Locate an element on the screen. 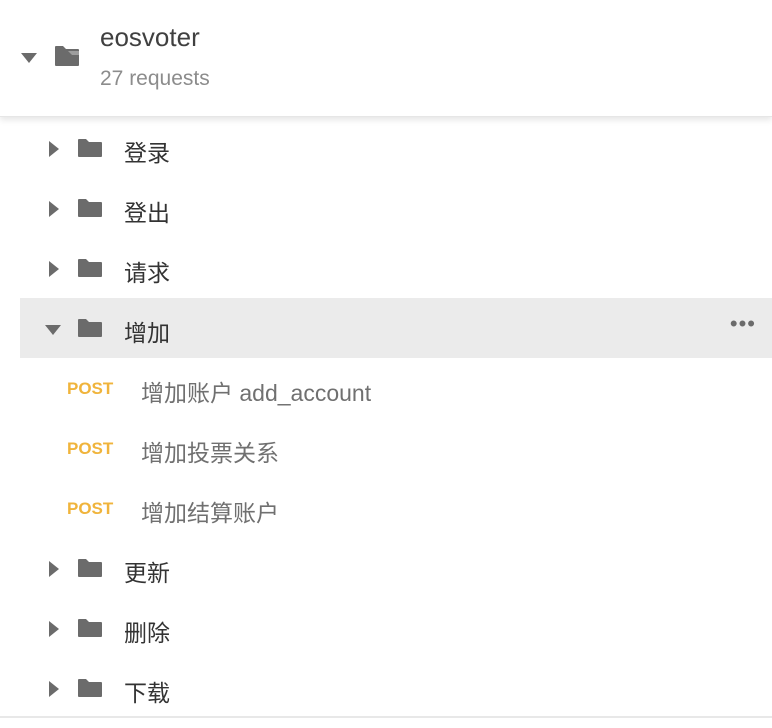 Image resolution: width=772 pixels, height=728 pixels. folder-label: 更新 is located at coordinates (147, 573).